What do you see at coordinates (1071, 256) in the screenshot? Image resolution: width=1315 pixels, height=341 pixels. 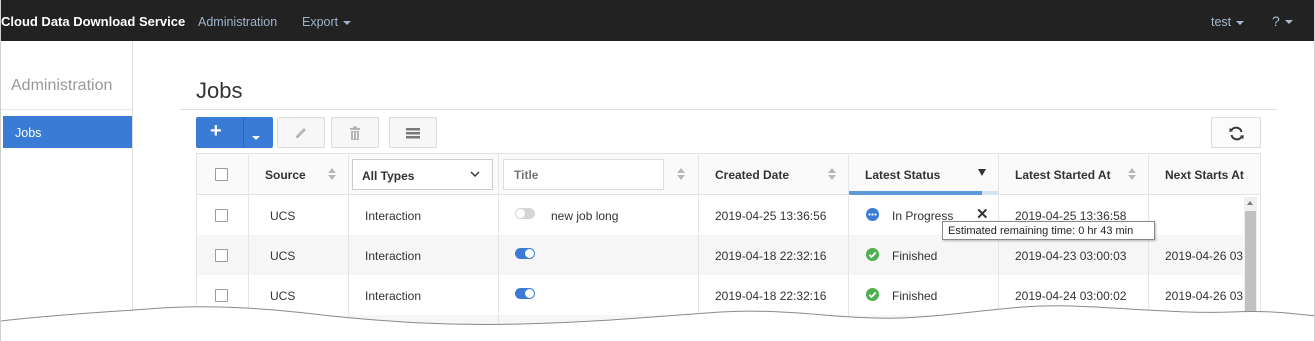 I see `cell-started: 2019-04-23 03:00:03` at bounding box center [1071, 256].